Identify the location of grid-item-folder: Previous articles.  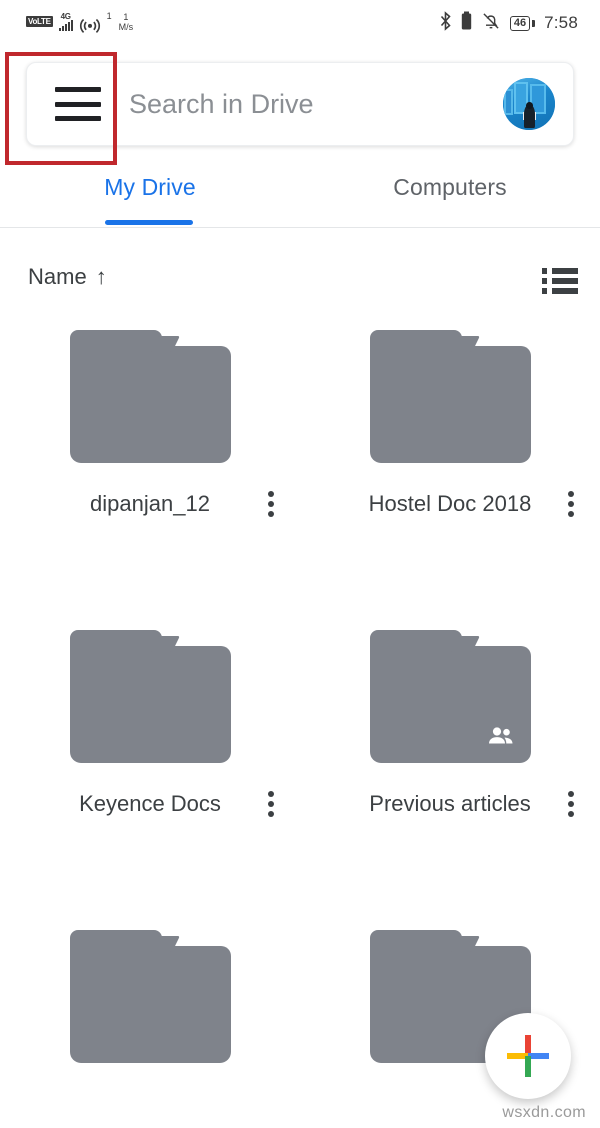
(450, 724).